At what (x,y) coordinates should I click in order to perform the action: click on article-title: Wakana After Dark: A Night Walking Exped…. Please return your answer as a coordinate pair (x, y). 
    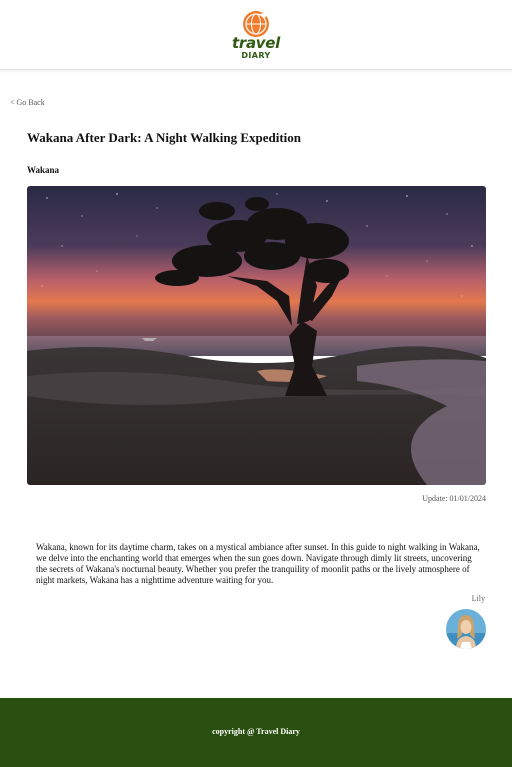
    Looking at the image, I should click on (164, 137).